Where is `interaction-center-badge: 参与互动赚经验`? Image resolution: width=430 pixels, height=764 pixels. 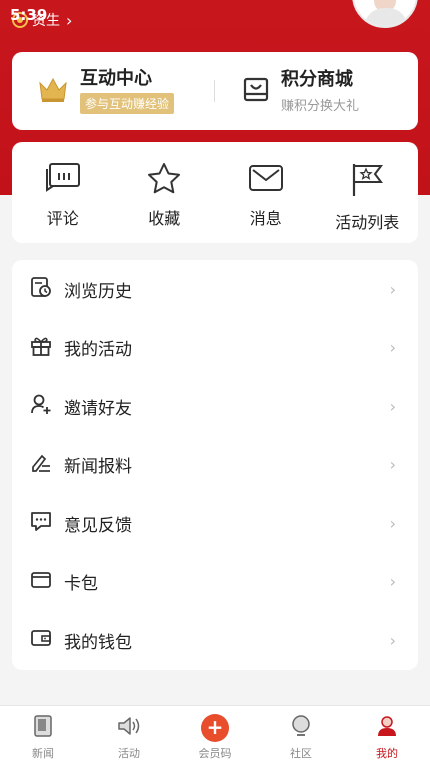
interaction-center-badge: 参与互动赚经验 is located at coordinates (127, 103).